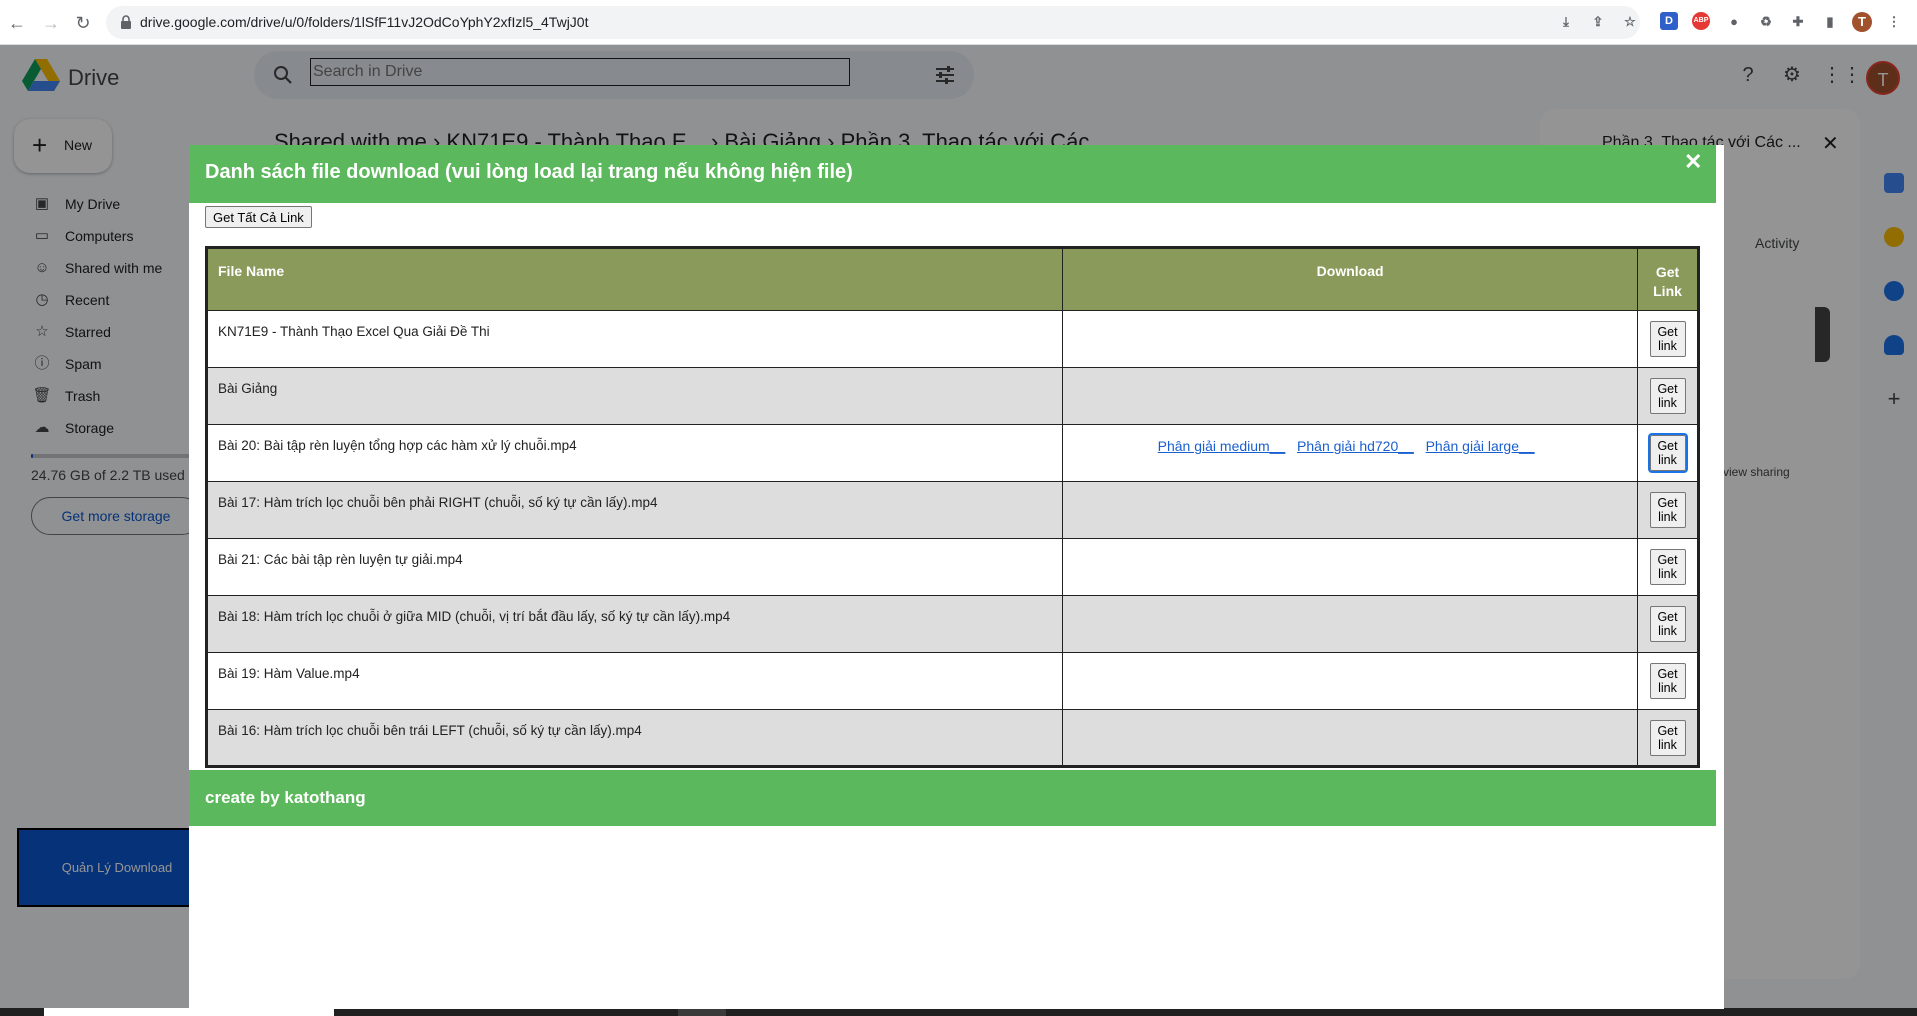 This screenshot has height=1016, width=1917. What do you see at coordinates (634, 681) in the screenshot?
I see `file-name-cell: Bài 19: Hàm Value.mp4` at bounding box center [634, 681].